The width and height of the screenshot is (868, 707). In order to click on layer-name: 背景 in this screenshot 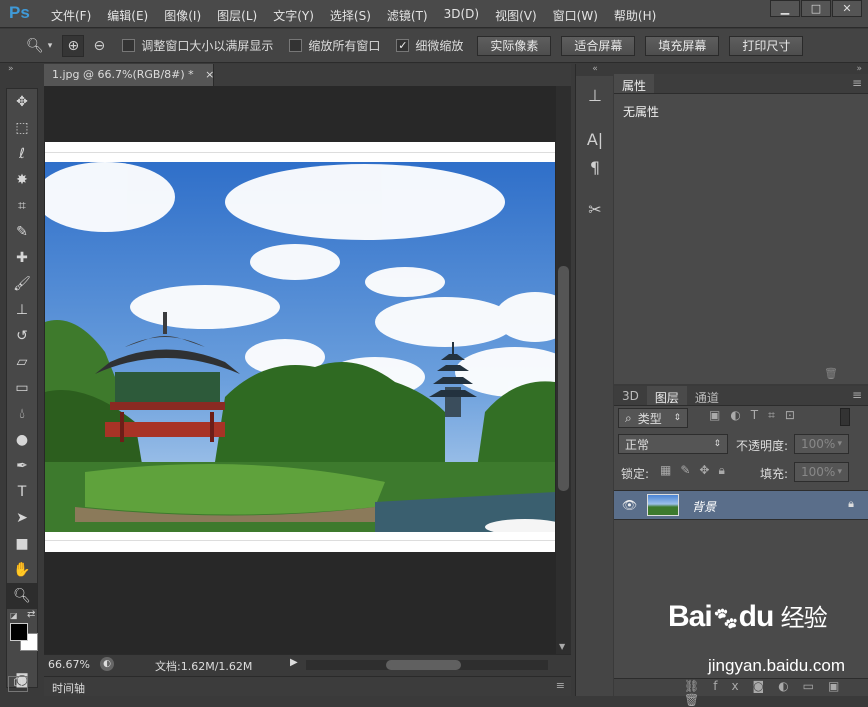, I will do `click(704, 506)`.